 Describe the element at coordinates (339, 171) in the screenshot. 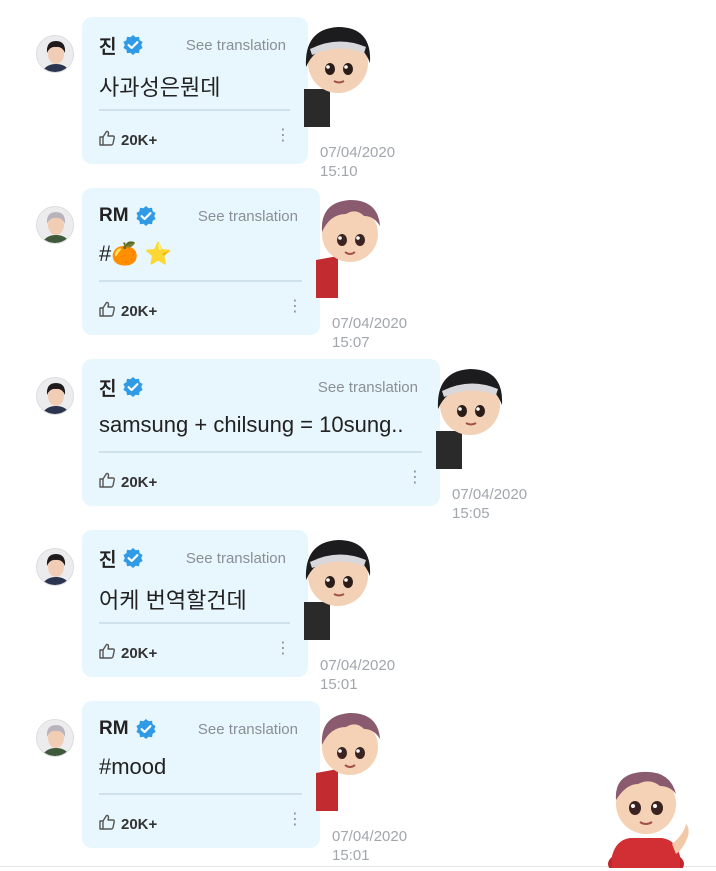

I see `timestamp-time: 15:10` at that location.